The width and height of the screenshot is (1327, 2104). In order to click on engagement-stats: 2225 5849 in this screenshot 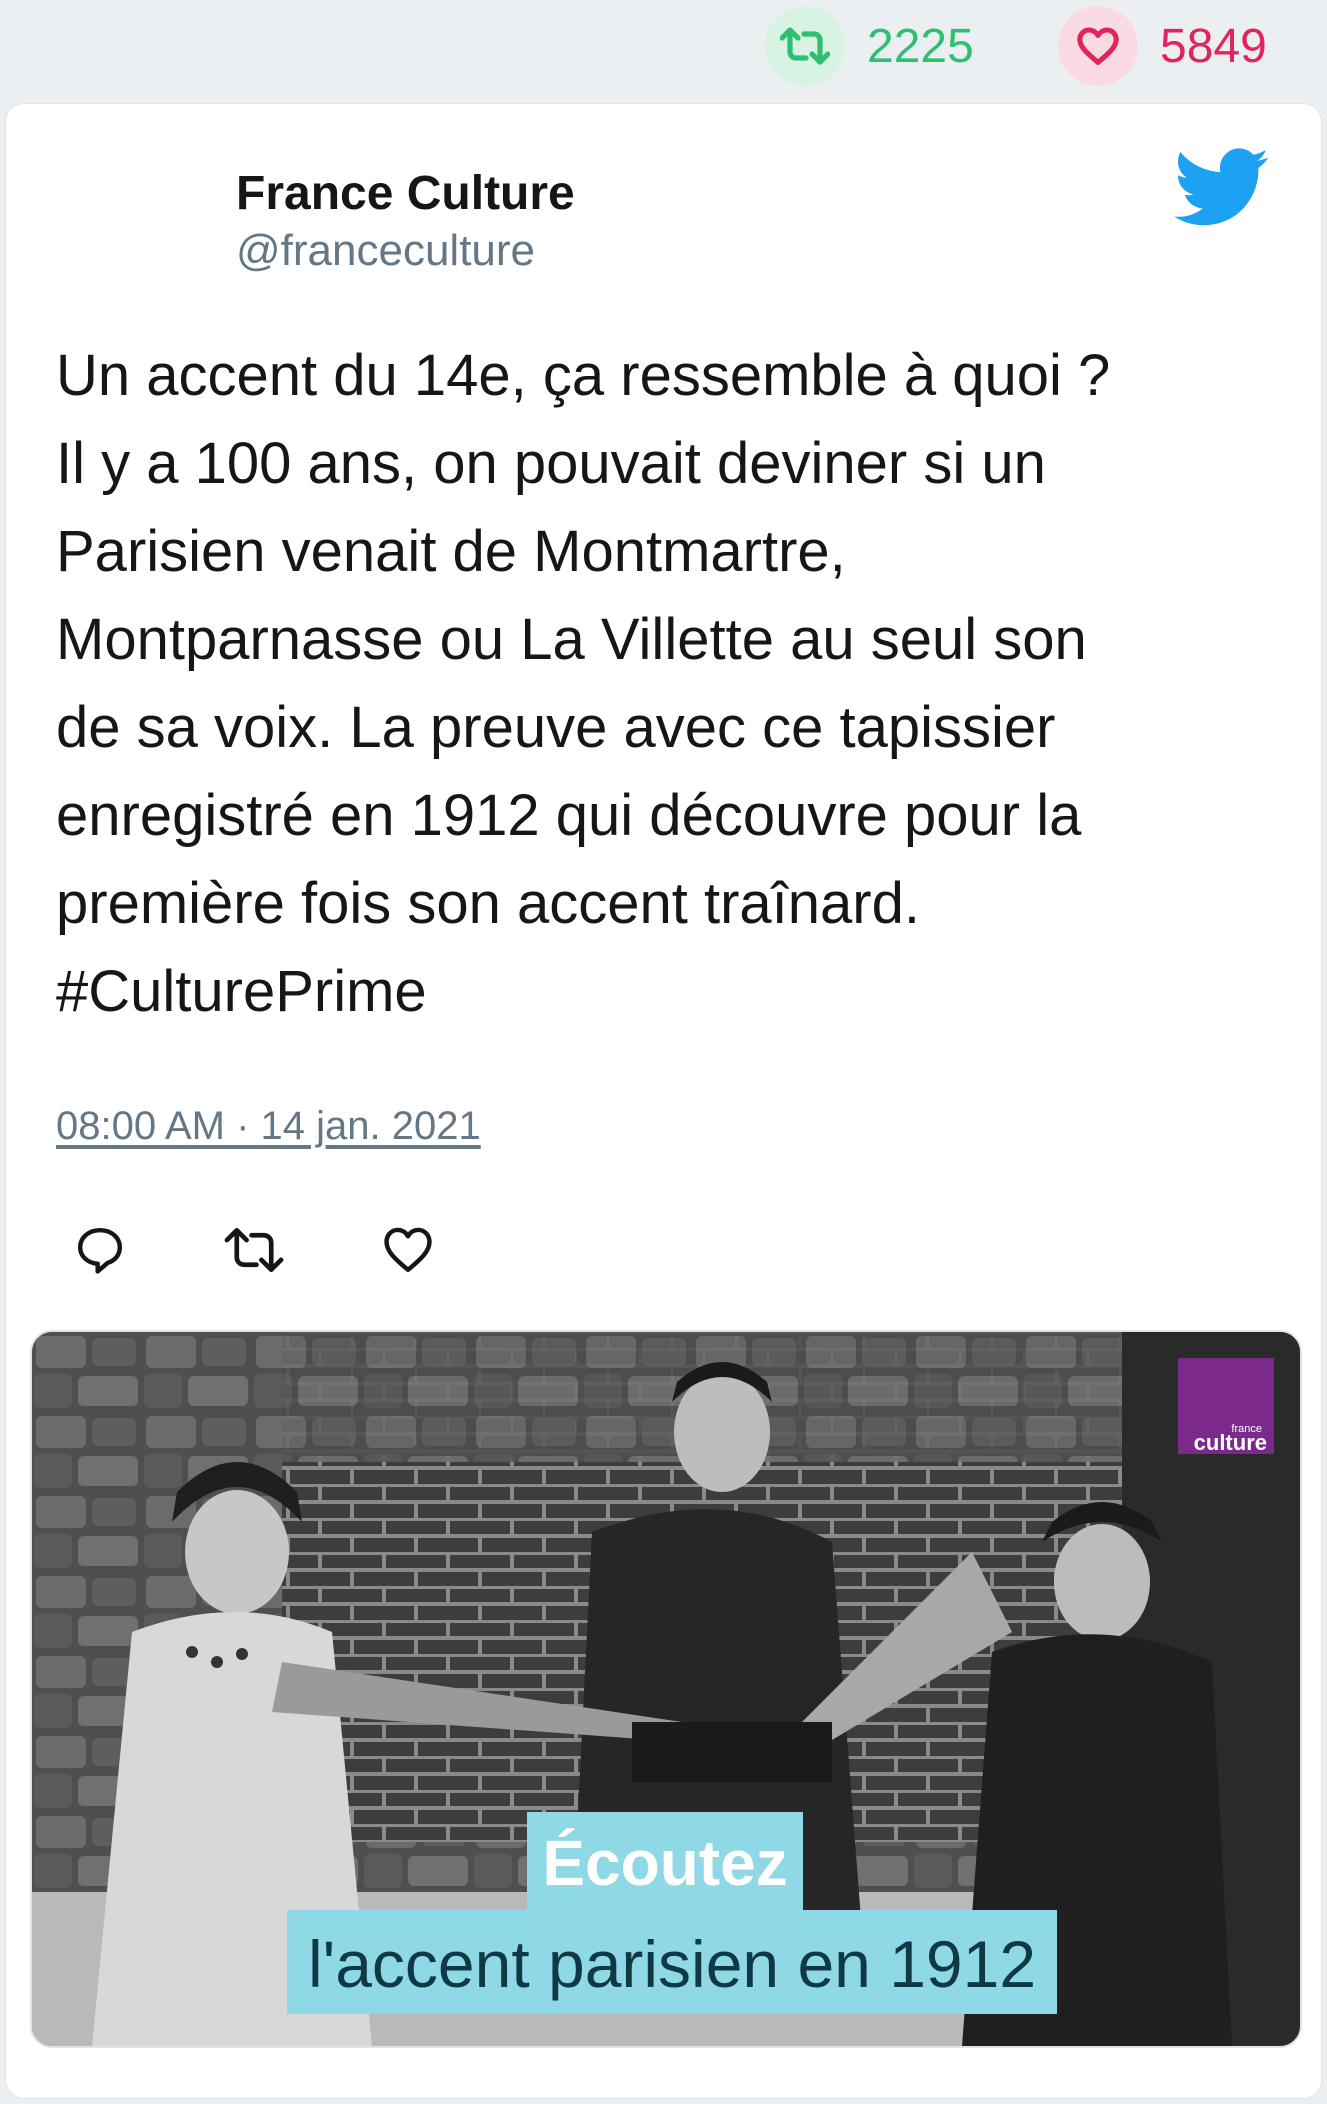, I will do `click(663, 50)`.